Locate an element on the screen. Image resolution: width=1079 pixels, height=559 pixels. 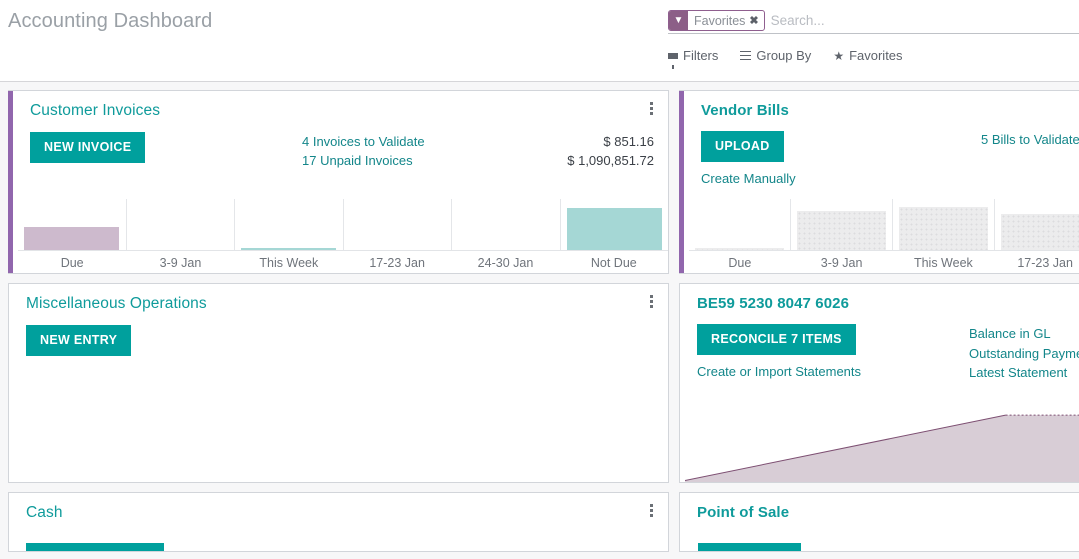
card-title-vendor-bills: Vendor Bills is located at coordinates (890, 110).